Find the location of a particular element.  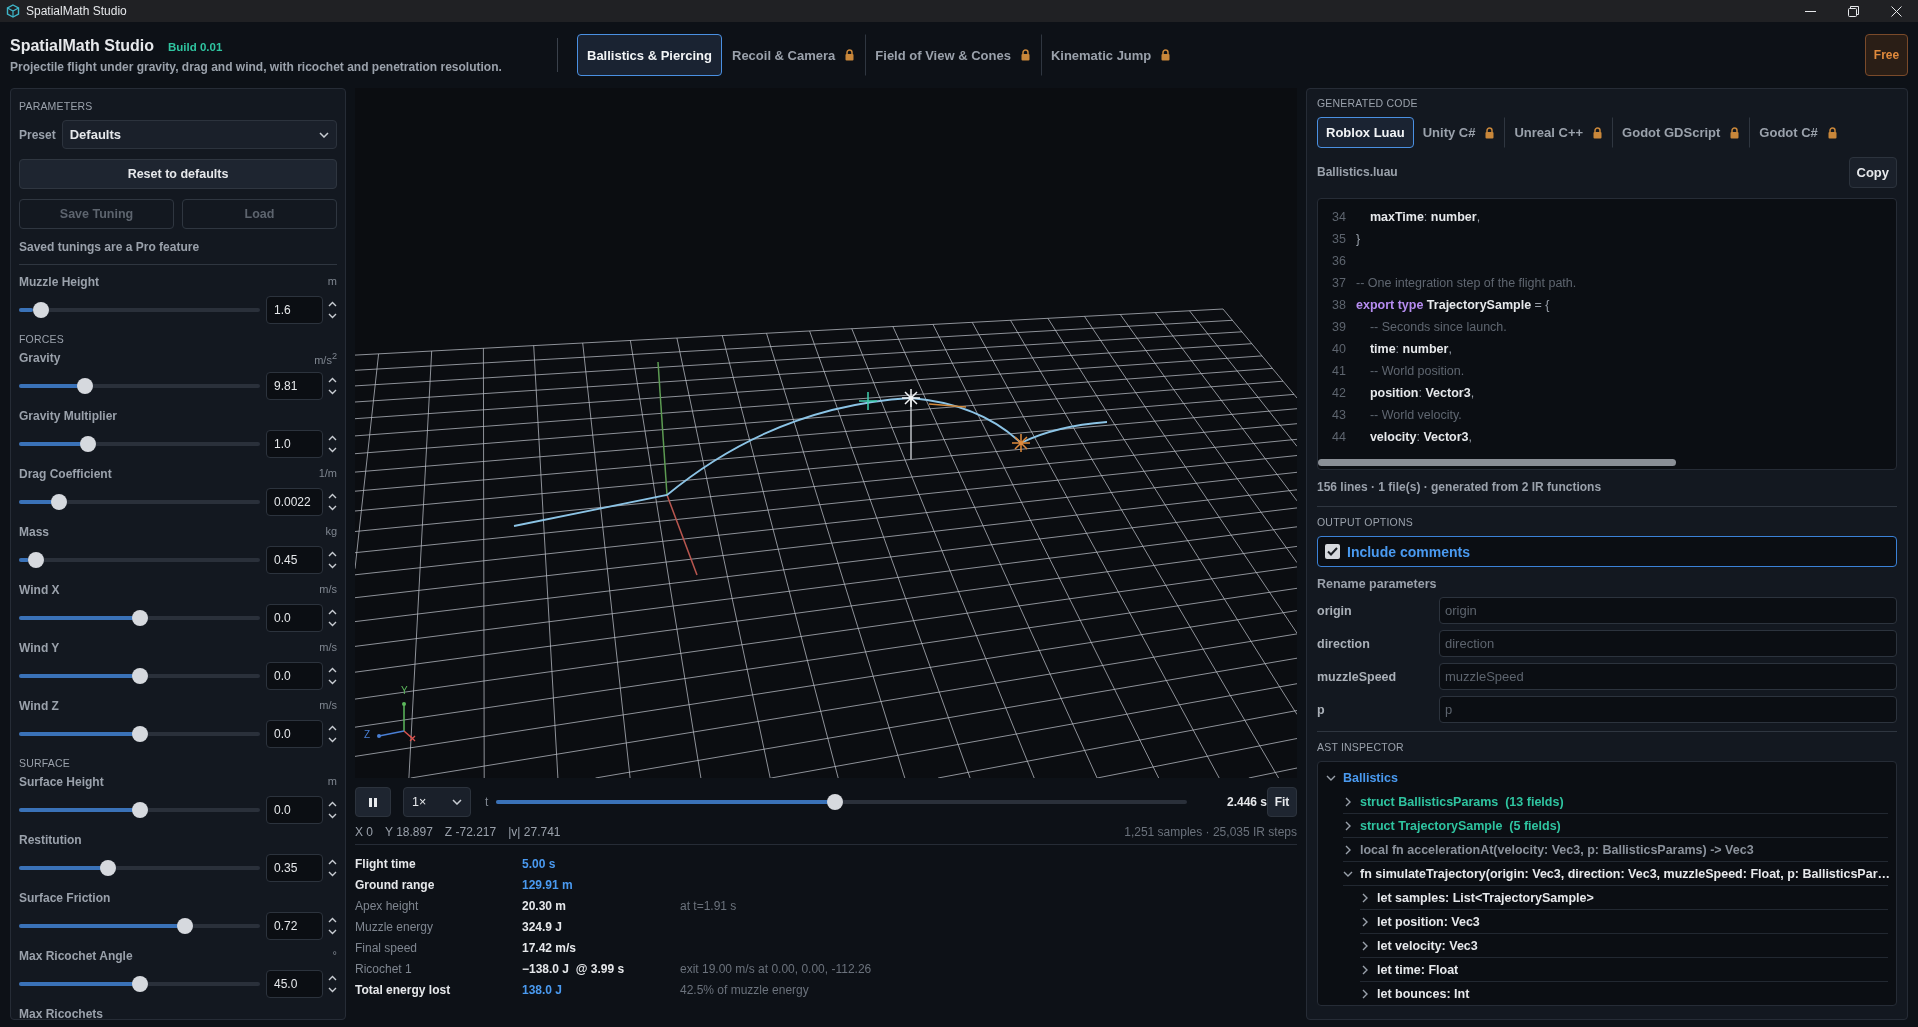

tree-item: Ballistics is located at coordinates (1607, 778).